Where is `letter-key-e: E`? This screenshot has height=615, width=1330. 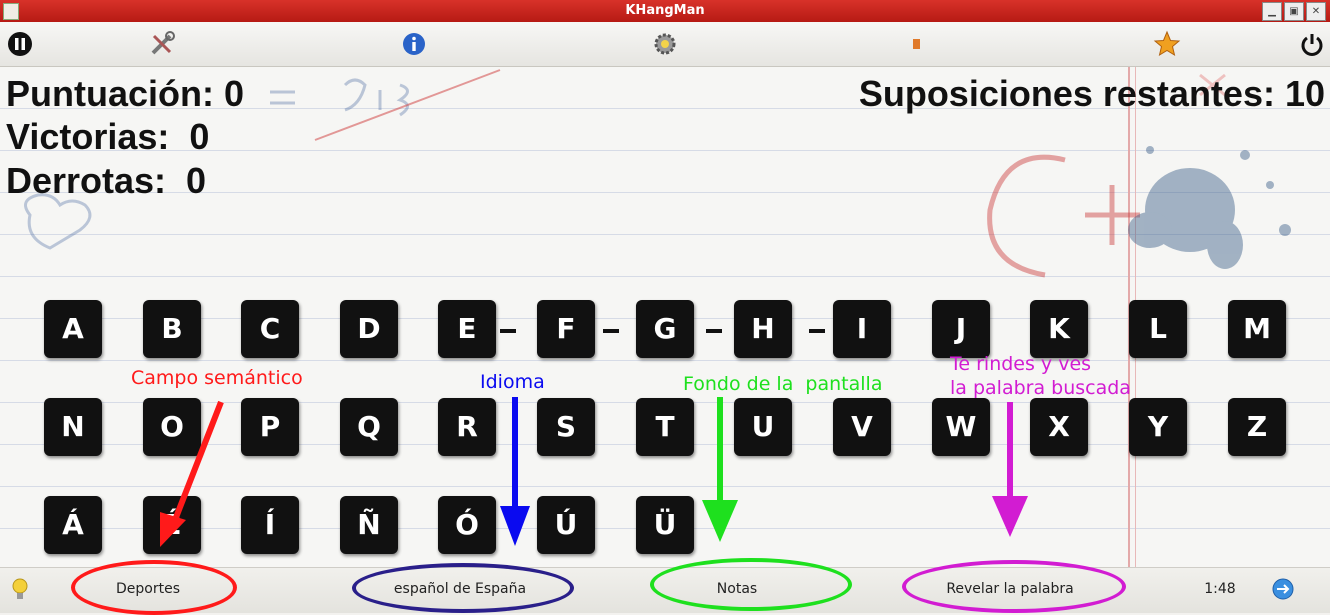
letter-key-e: E is located at coordinates (467, 329).